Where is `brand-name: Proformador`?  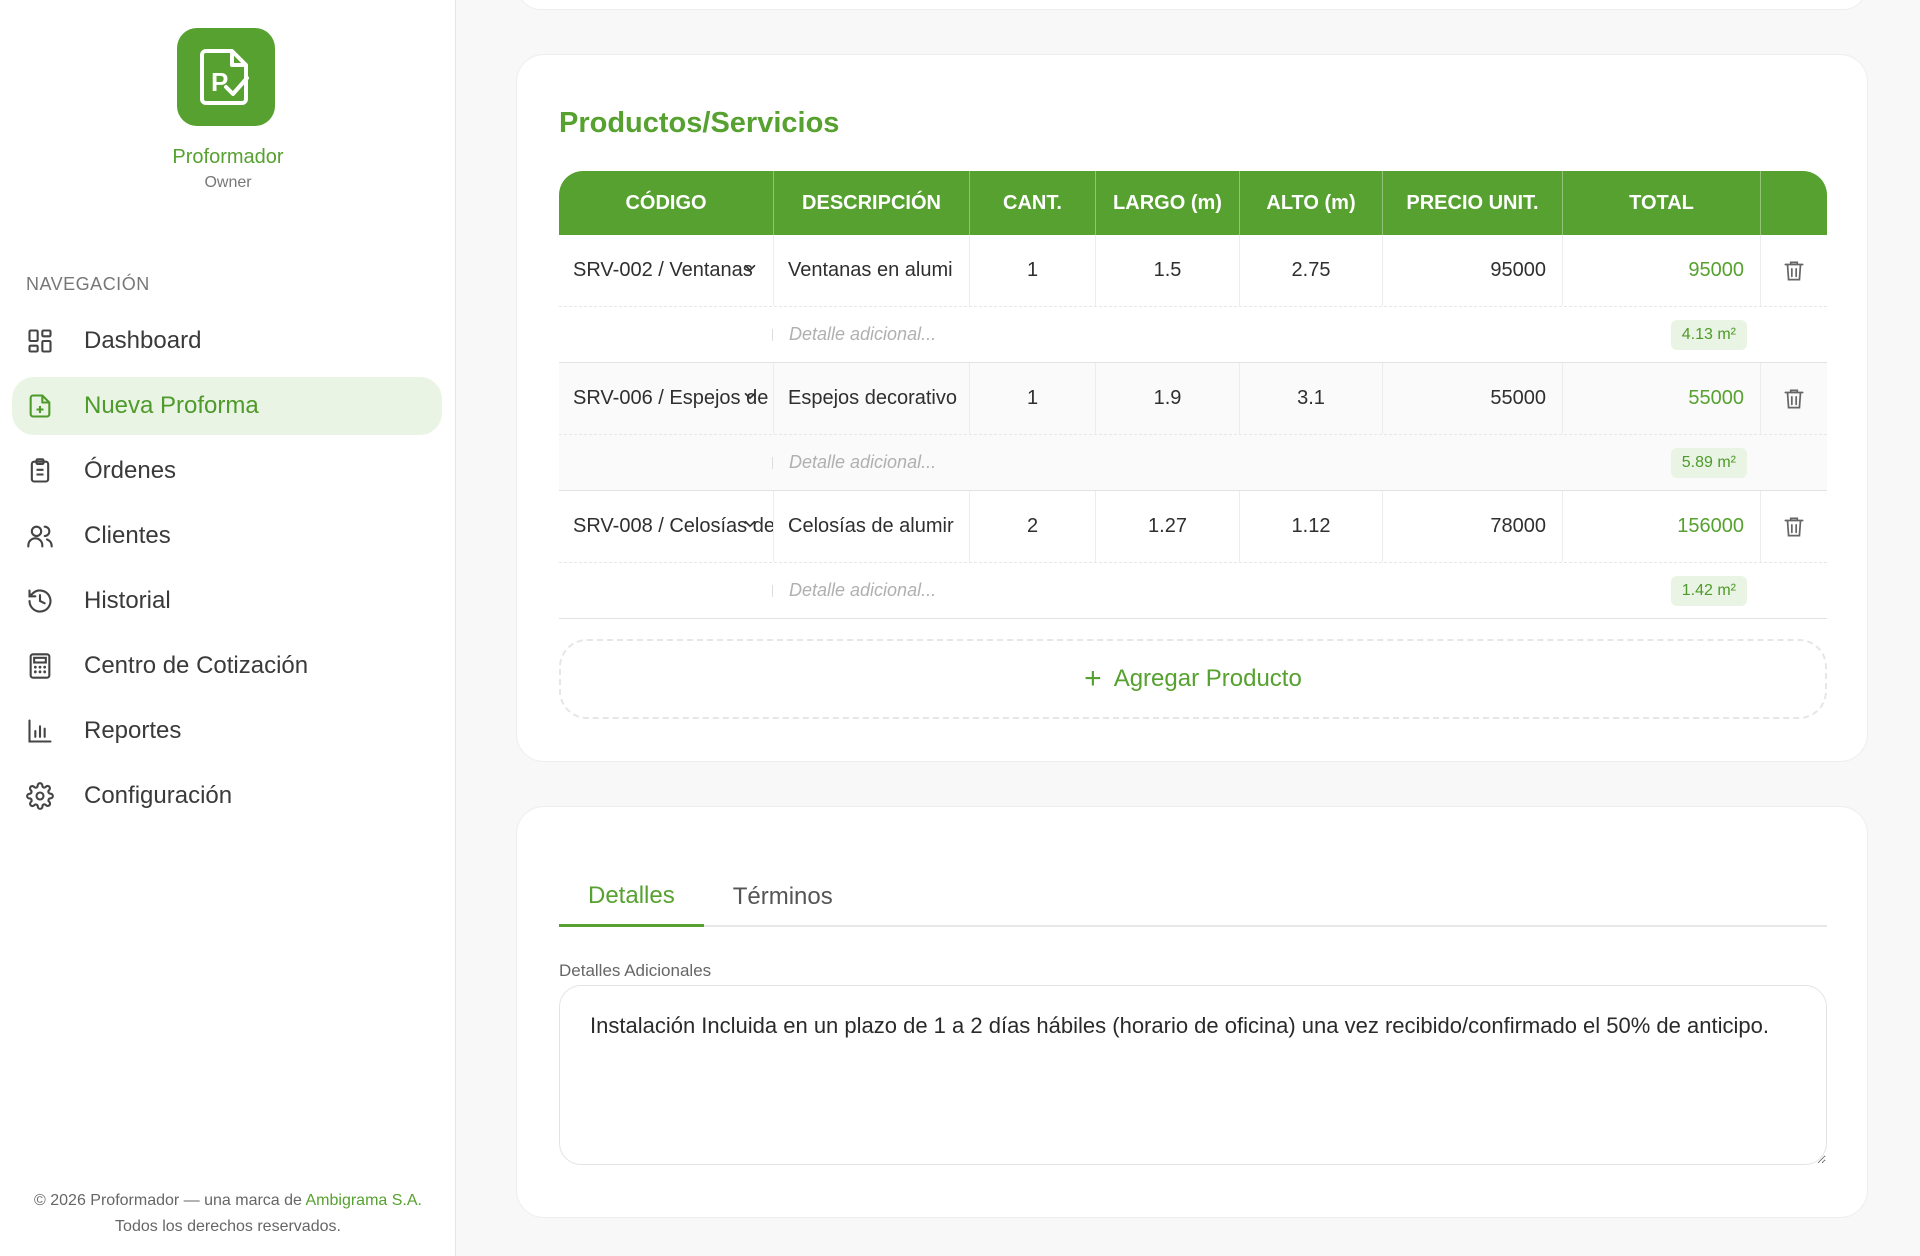 brand-name: Proformador is located at coordinates (228, 157).